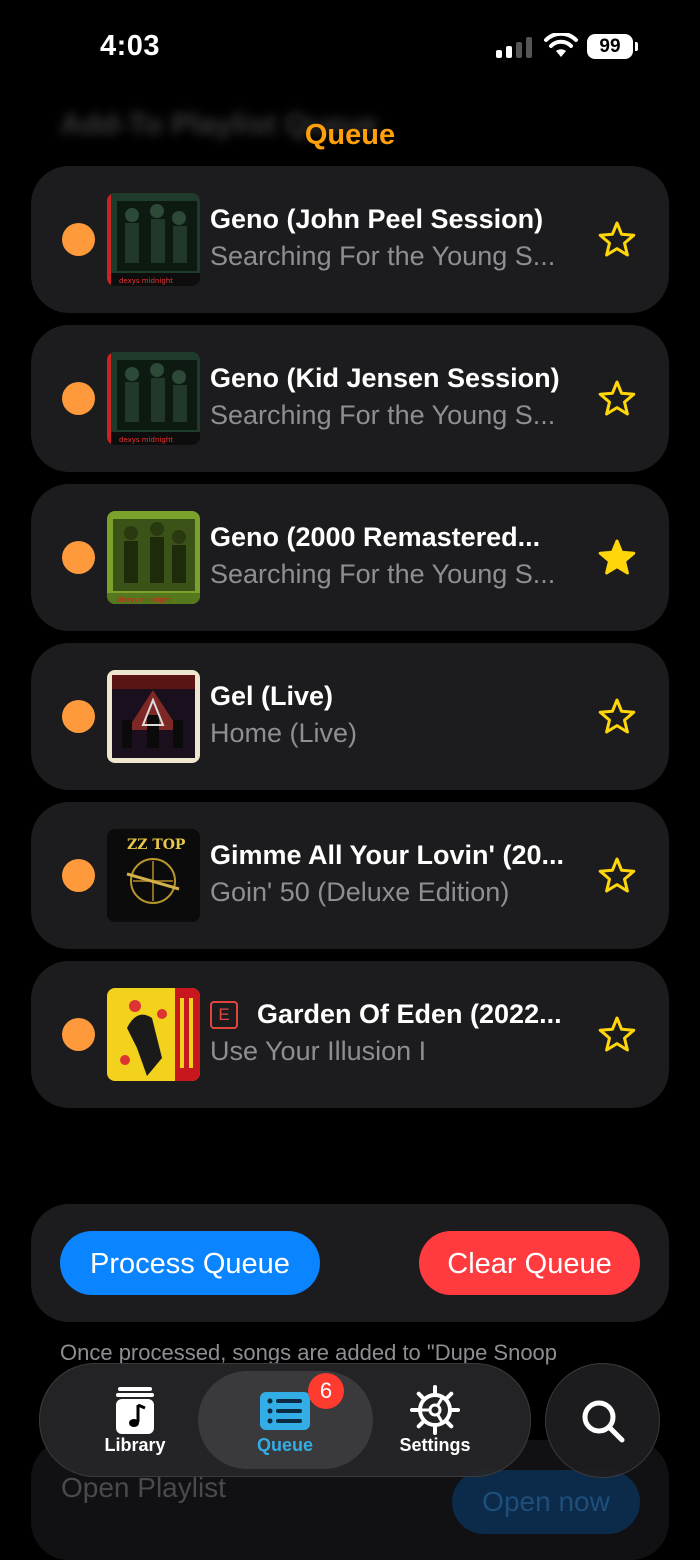  I want to click on battery-indicator: 99, so click(610, 46).